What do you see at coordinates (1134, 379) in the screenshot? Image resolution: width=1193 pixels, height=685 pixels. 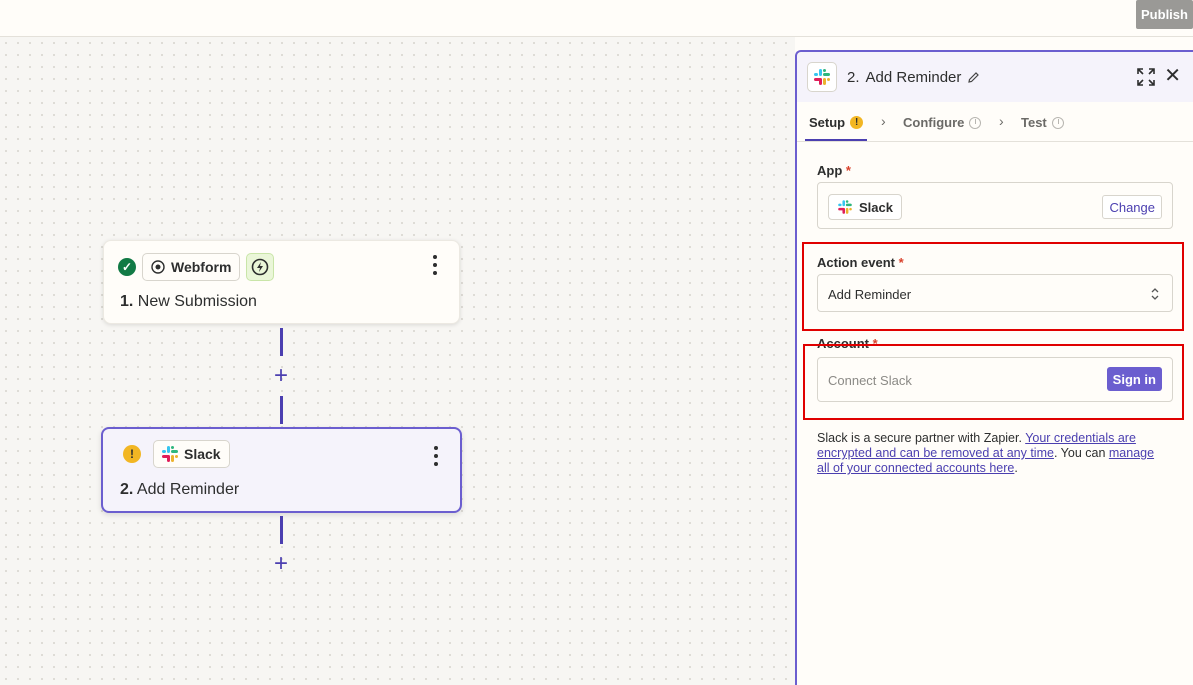 I see `sign-in-button: Sign in` at bounding box center [1134, 379].